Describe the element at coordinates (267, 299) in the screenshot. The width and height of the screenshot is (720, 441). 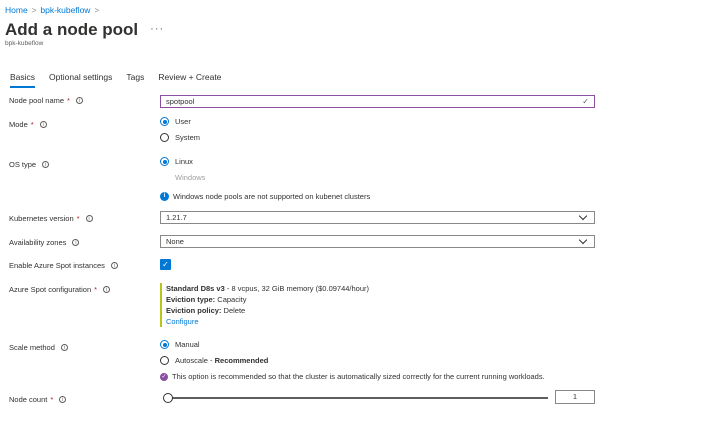
I see `eviction-type-line: Eviction type: Capacity` at that location.